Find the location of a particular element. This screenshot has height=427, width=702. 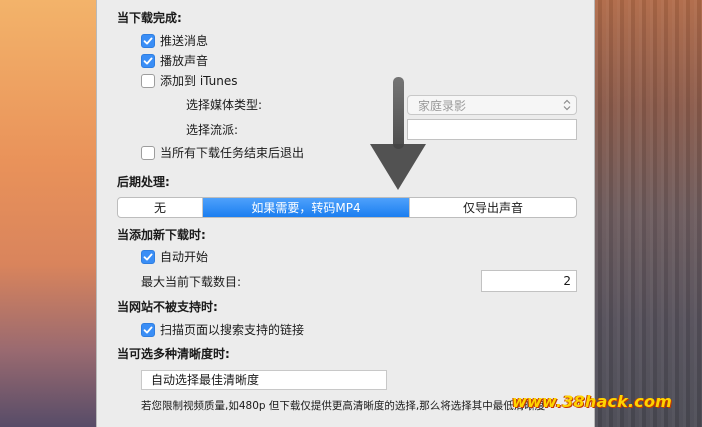

post-processing-heading: 后期处理: is located at coordinates (143, 182).